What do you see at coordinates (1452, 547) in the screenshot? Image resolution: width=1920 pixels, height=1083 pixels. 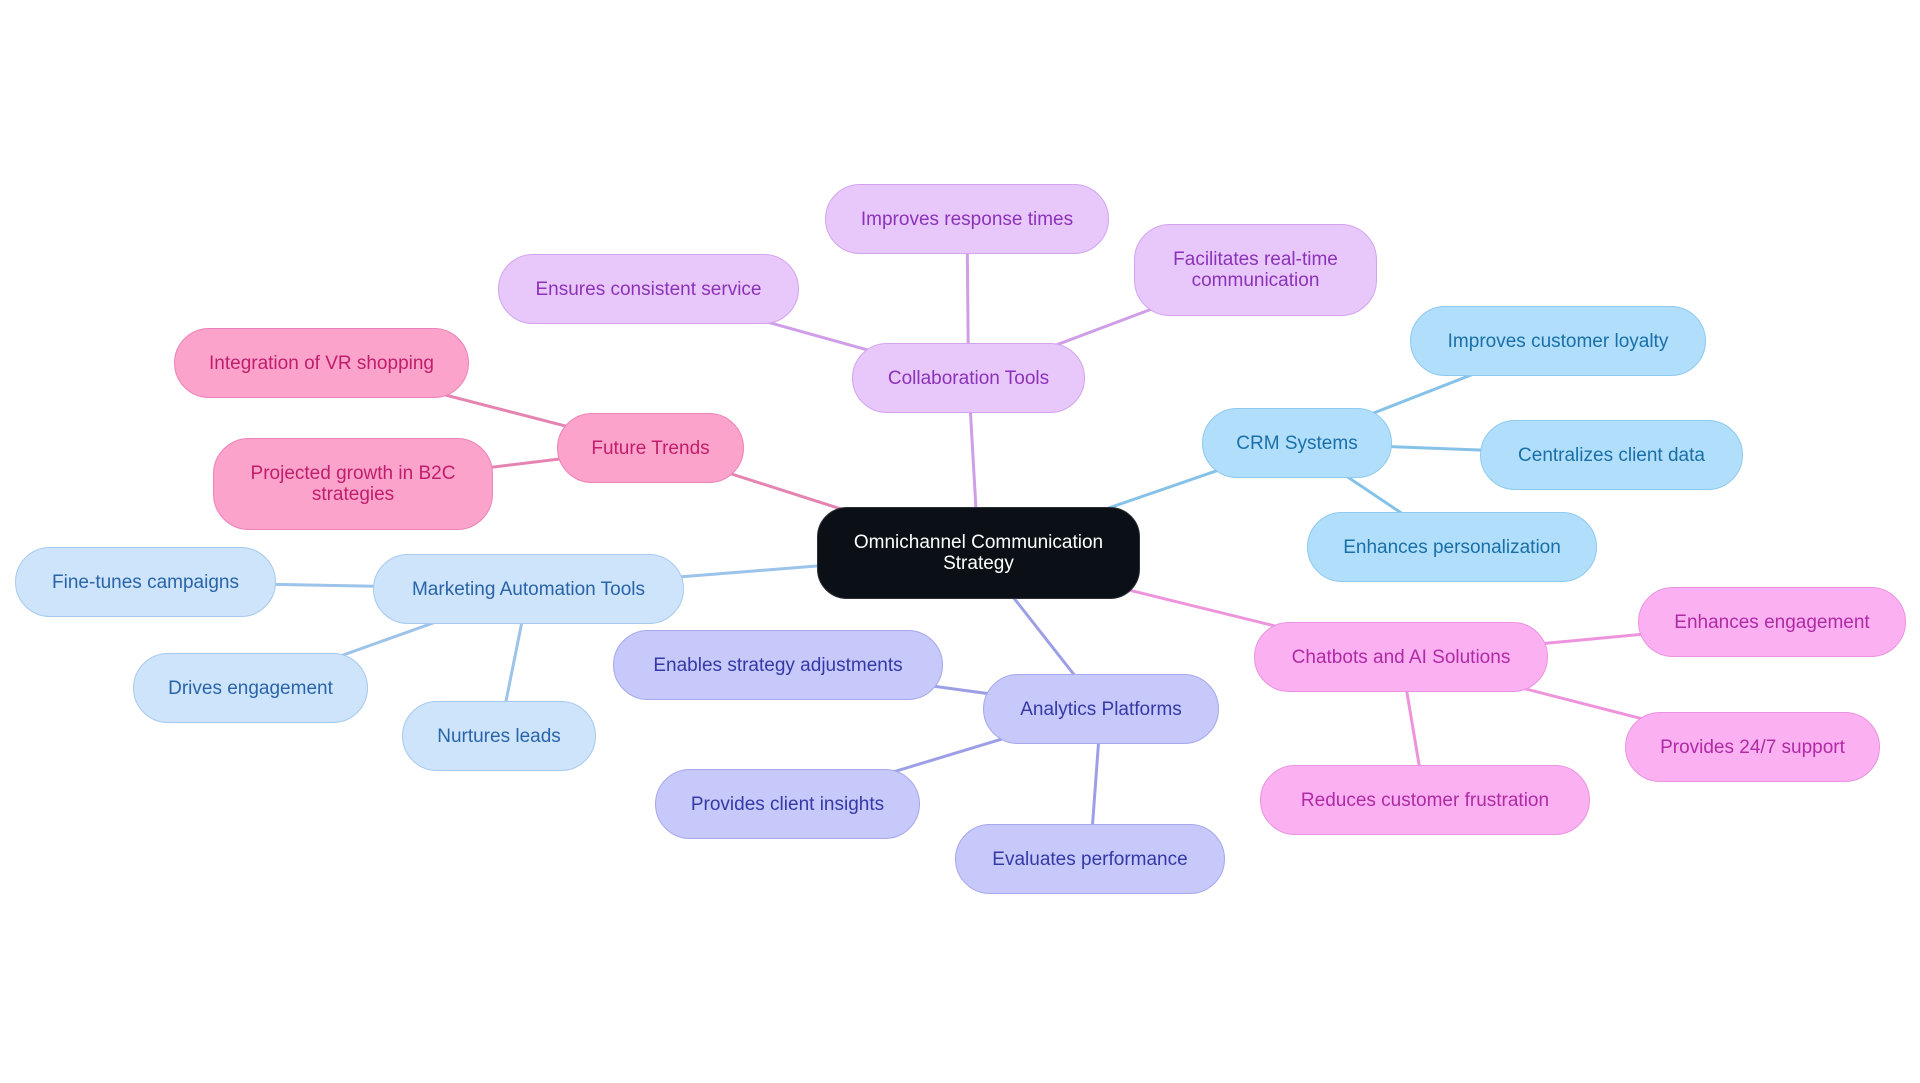 I see `leaf-enhances-personalization: Enhances personalization` at bounding box center [1452, 547].